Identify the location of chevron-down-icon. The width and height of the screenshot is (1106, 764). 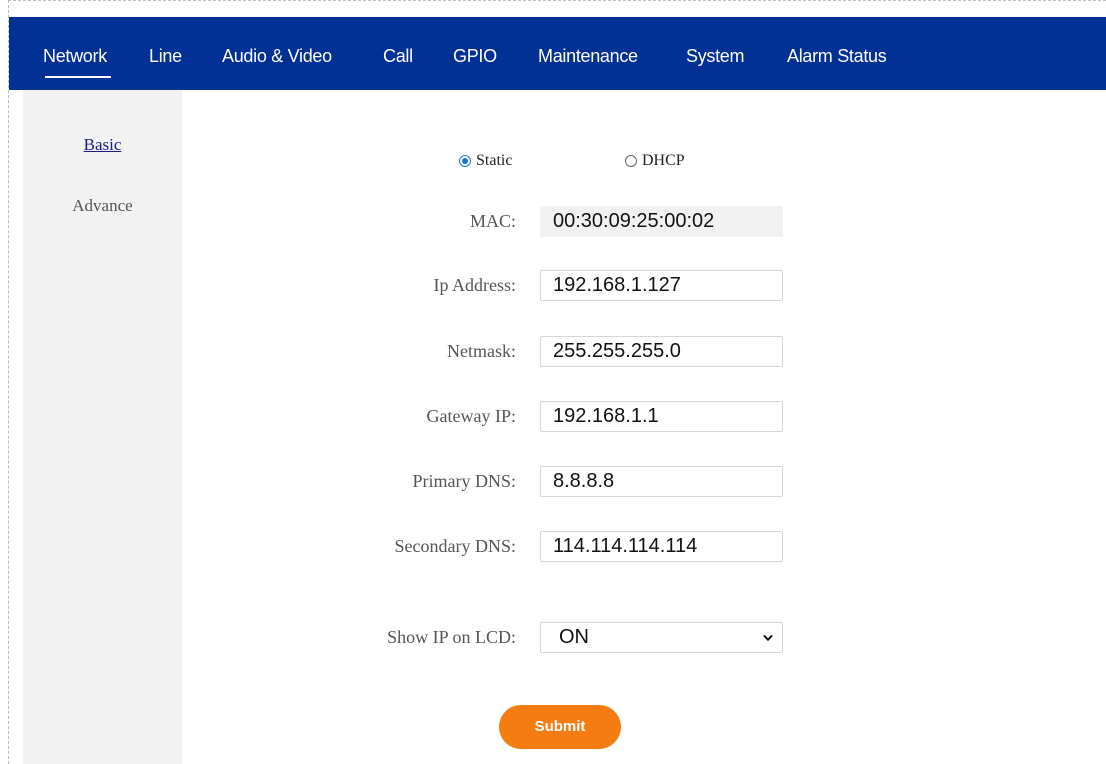
(768, 638).